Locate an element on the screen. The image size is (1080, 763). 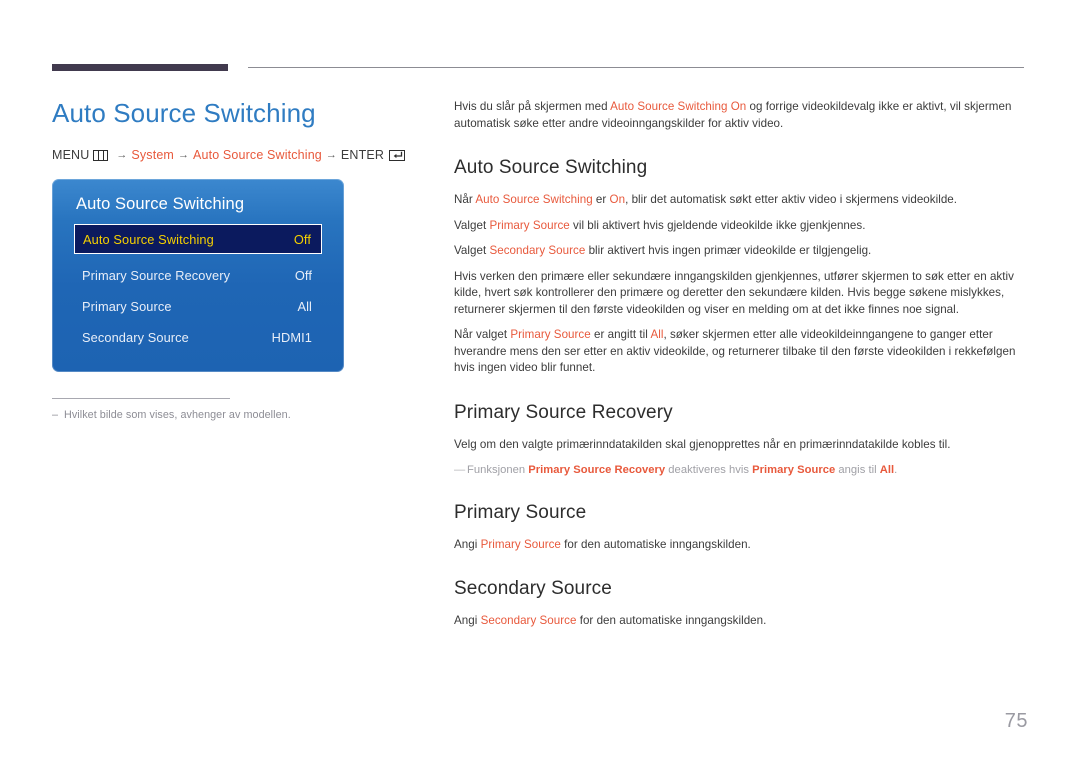
para3-text-1: Valget is located at coordinates (472, 250).